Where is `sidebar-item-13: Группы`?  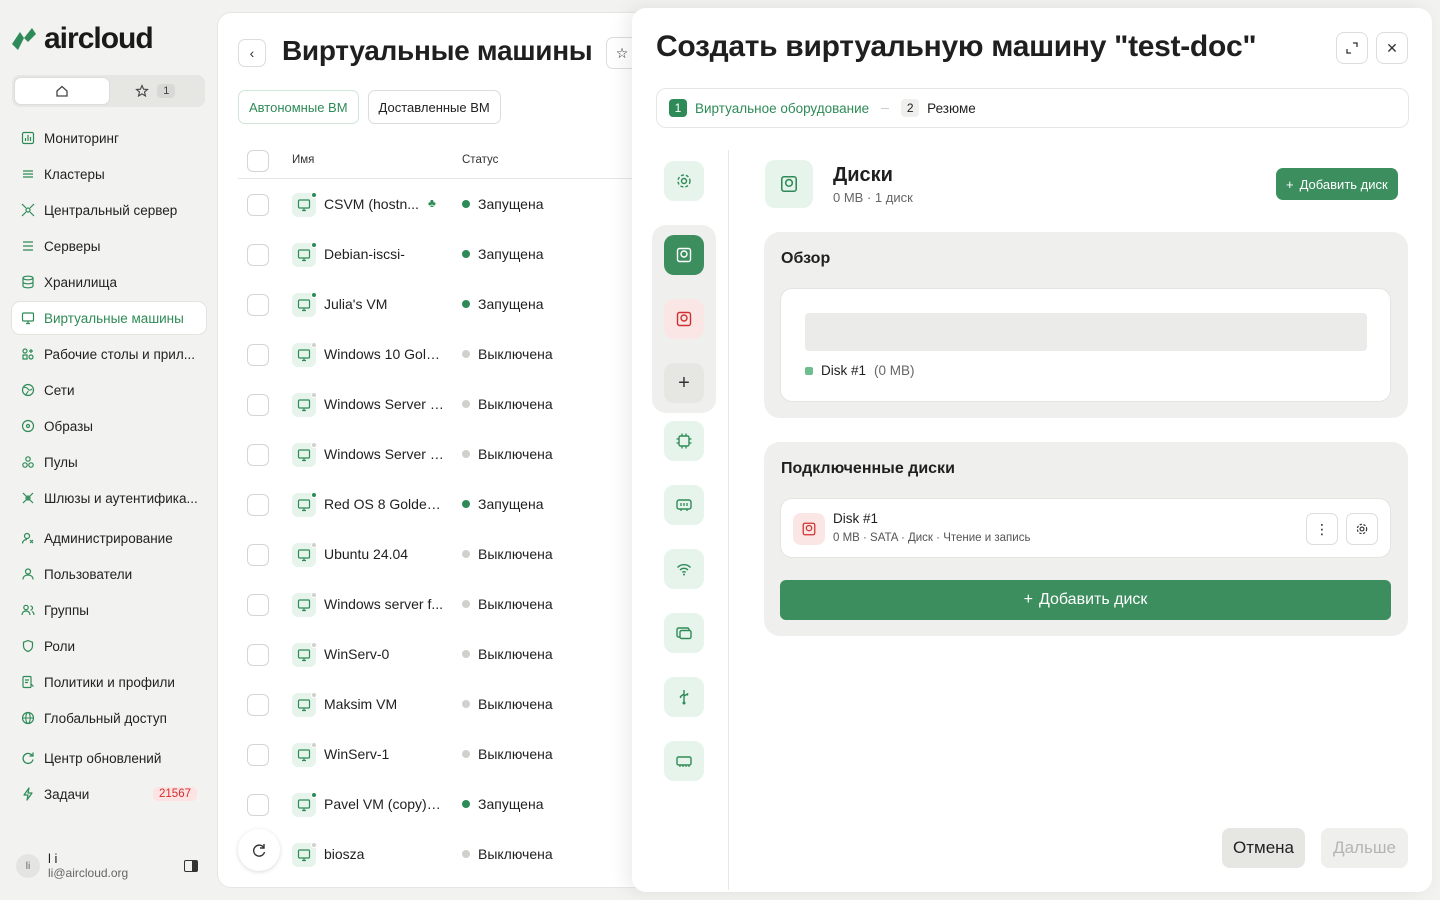 sidebar-item-13: Группы is located at coordinates (109, 610).